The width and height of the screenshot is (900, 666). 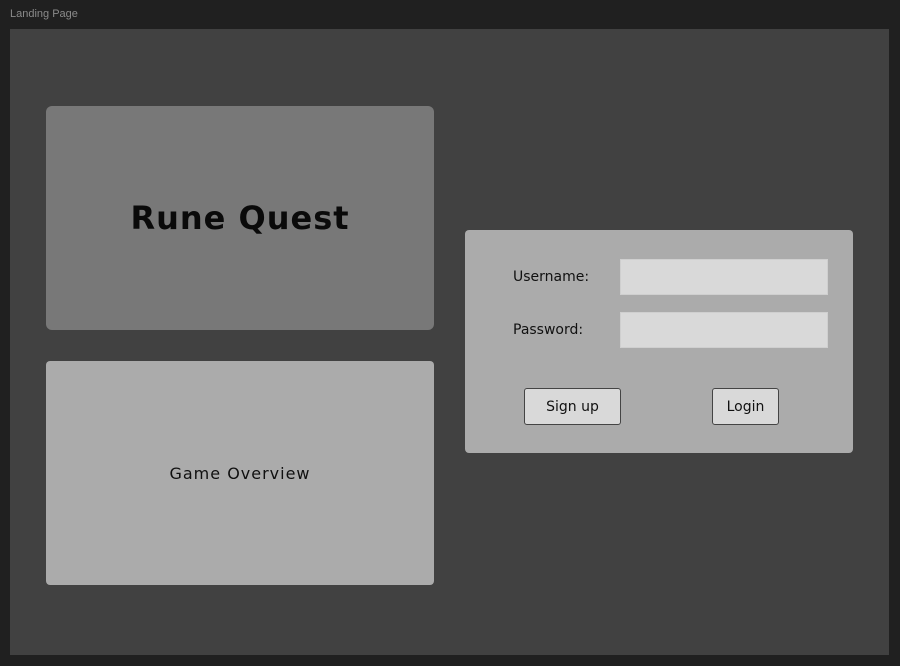 I want to click on game-overview-label: Game Overview, so click(x=240, y=473).